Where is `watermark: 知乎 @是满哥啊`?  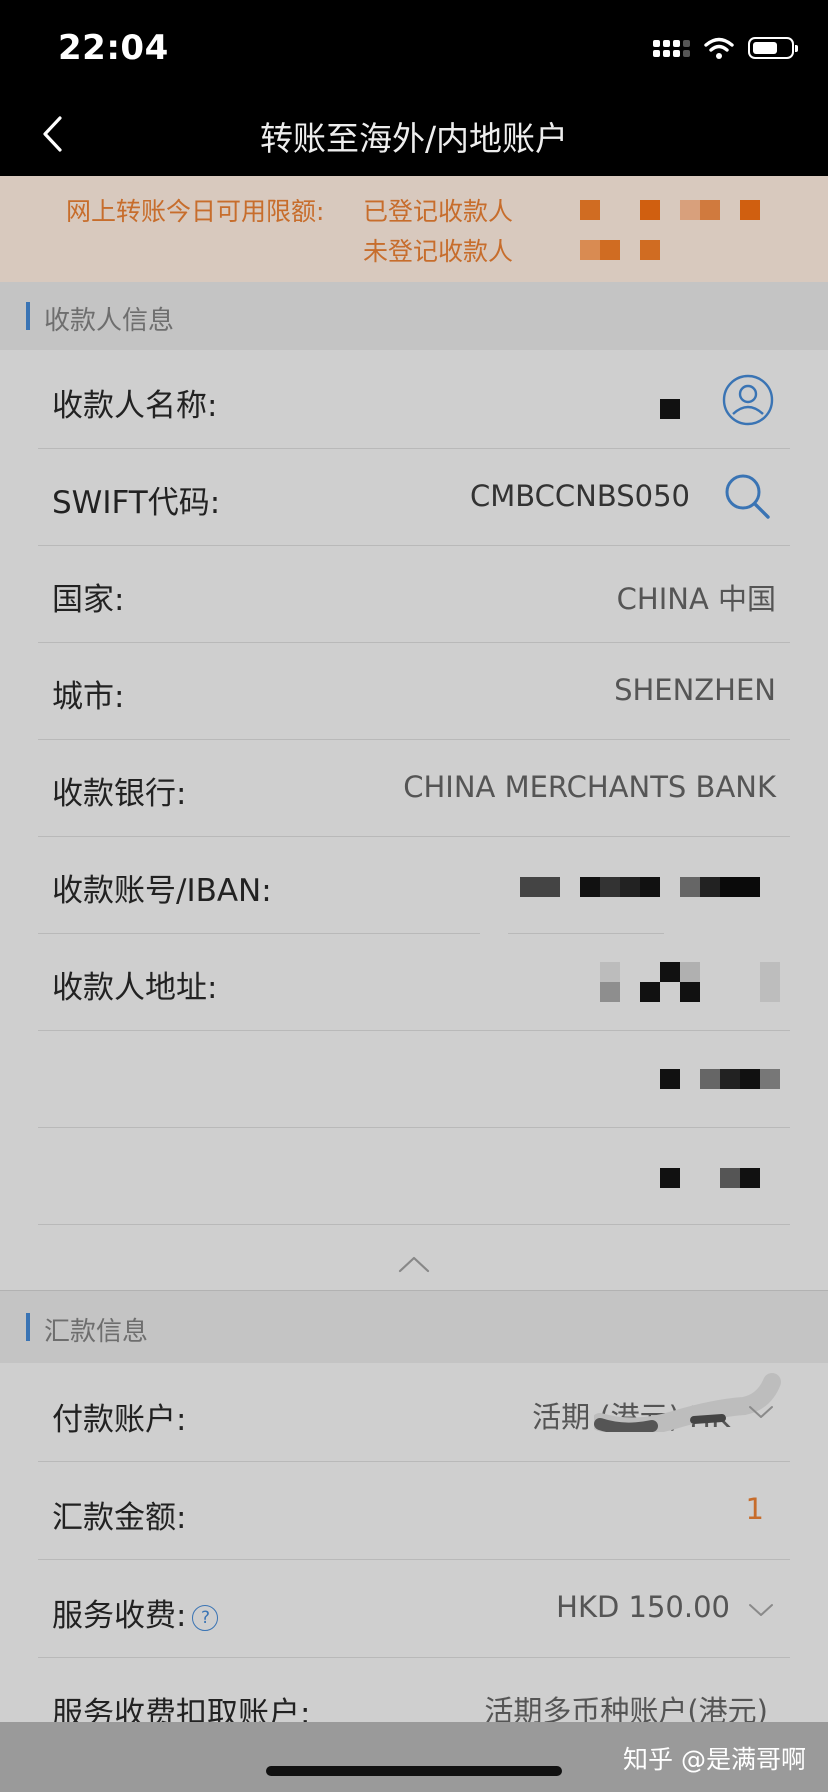 watermark: 知乎 @是满哥啊 is located at coordinates (714, 1759).